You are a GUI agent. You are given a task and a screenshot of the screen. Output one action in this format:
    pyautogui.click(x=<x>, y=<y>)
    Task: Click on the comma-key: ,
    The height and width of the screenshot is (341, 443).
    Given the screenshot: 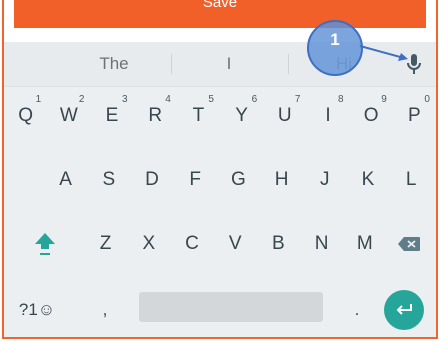 What is the action you would take?
    pyautogui.click(x=105, y=310)
    